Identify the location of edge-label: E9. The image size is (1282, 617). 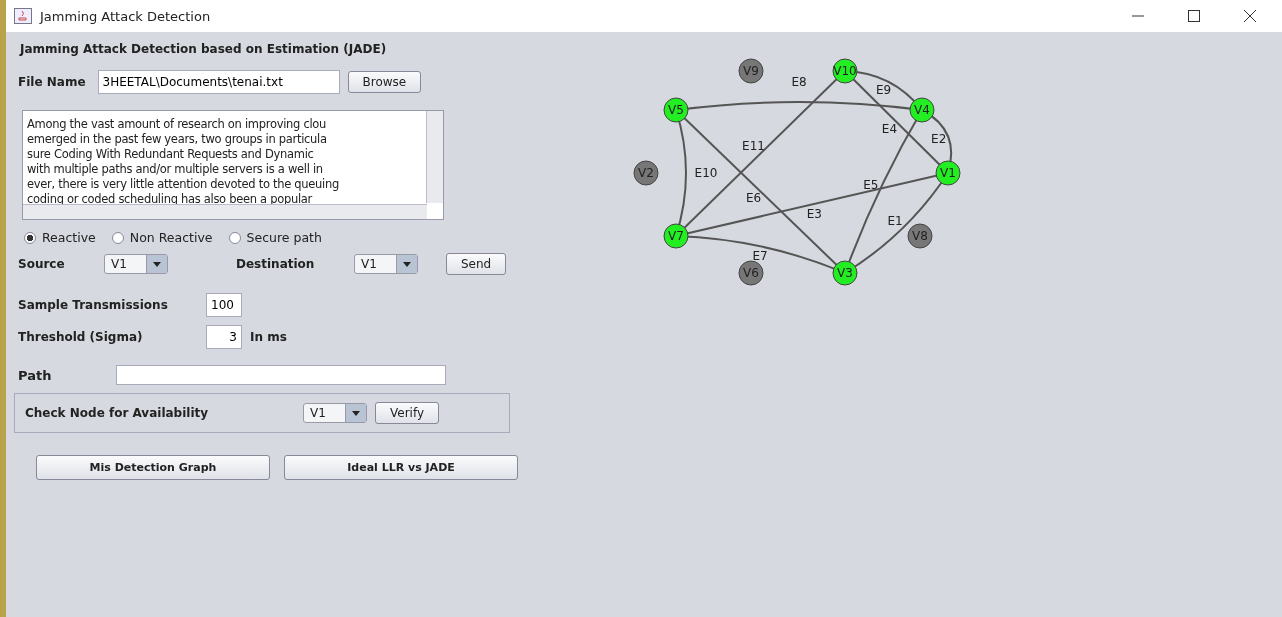
(883, 90).